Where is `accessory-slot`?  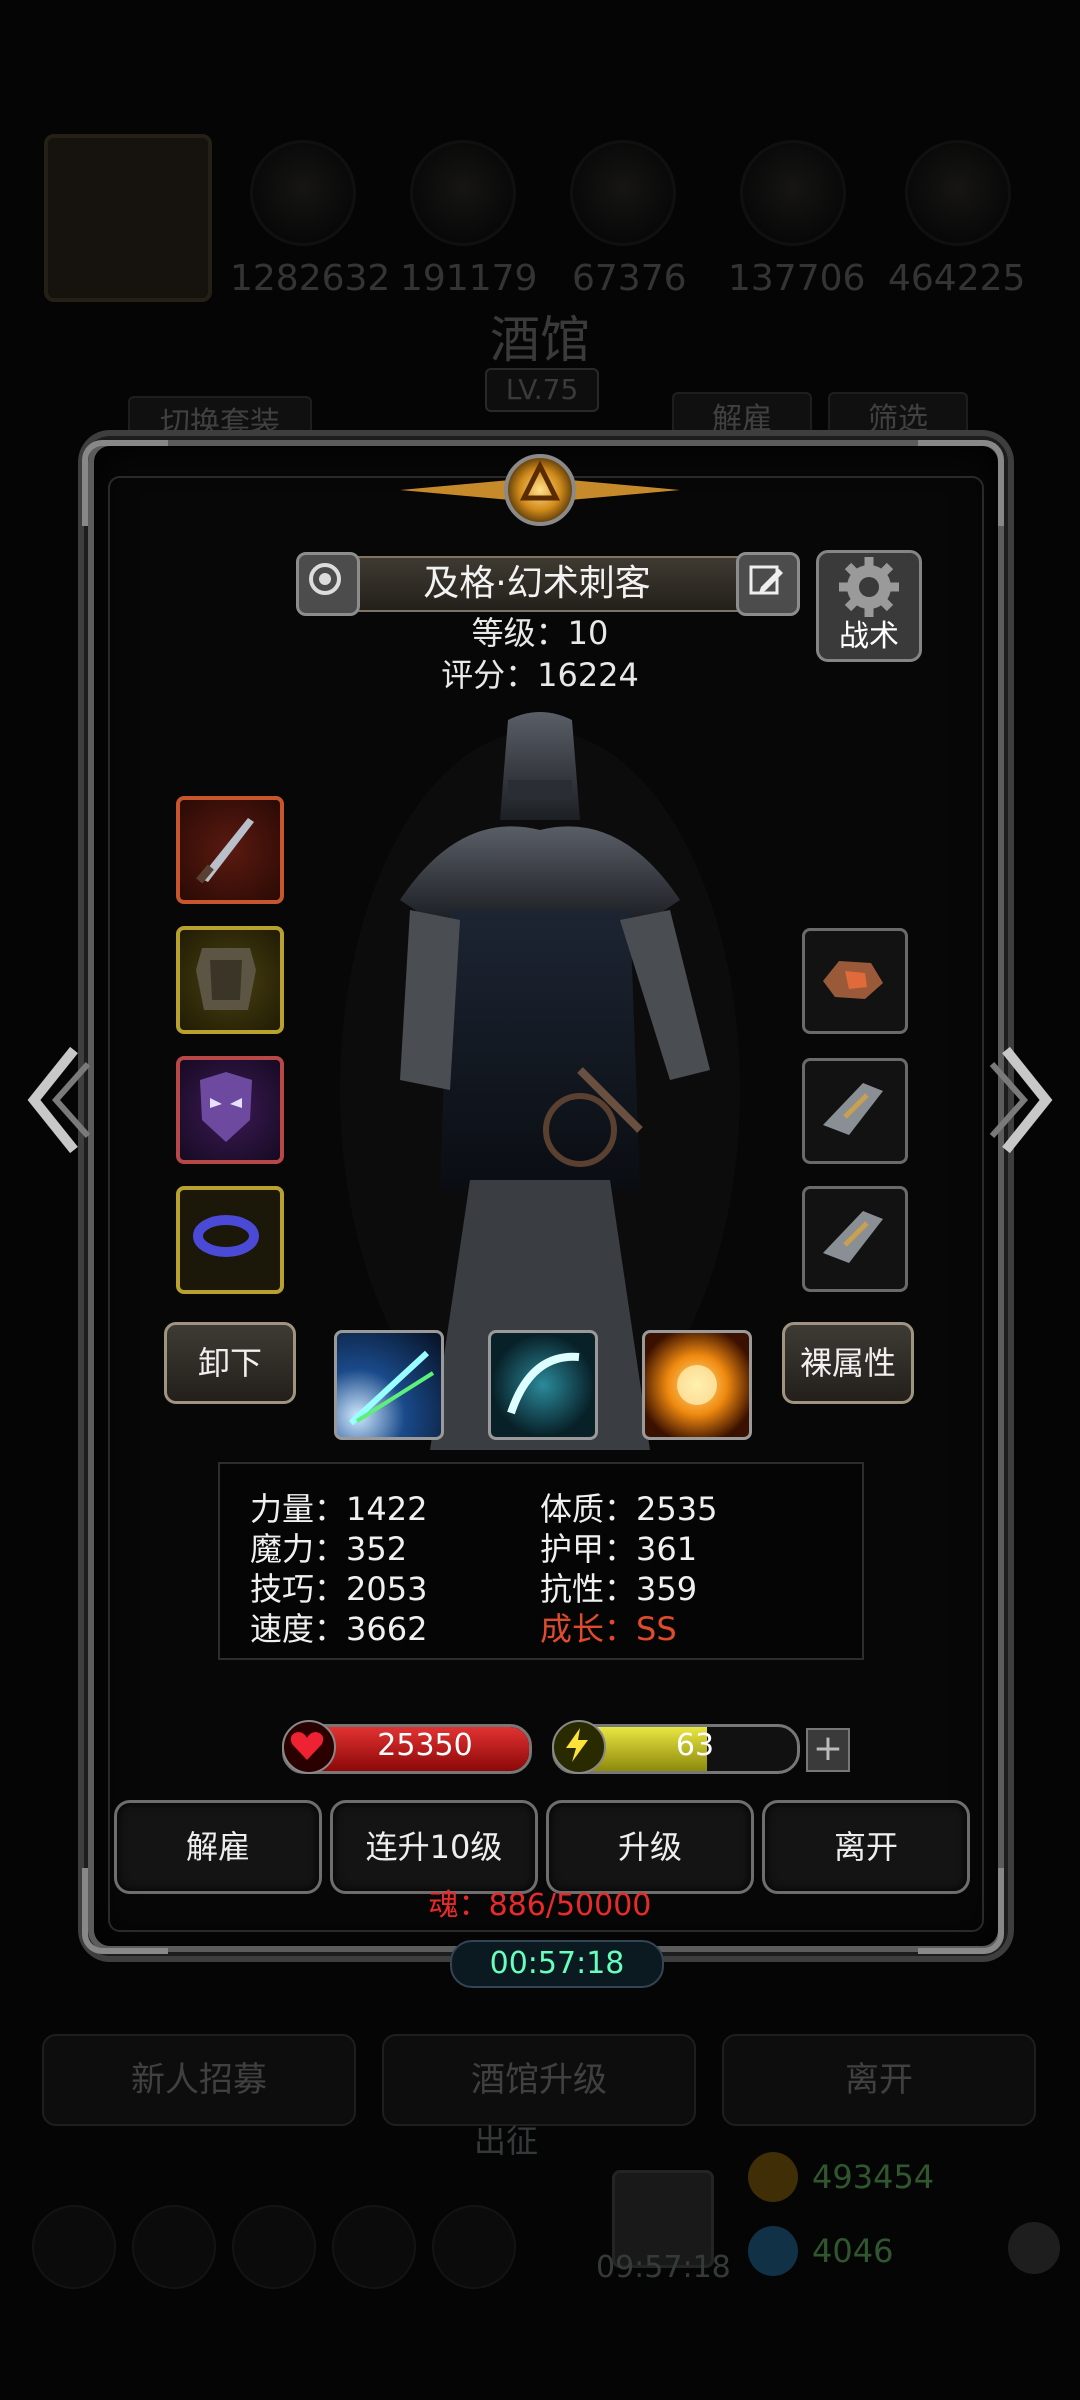 accessory-slot is located at coordinates (230, 1240).